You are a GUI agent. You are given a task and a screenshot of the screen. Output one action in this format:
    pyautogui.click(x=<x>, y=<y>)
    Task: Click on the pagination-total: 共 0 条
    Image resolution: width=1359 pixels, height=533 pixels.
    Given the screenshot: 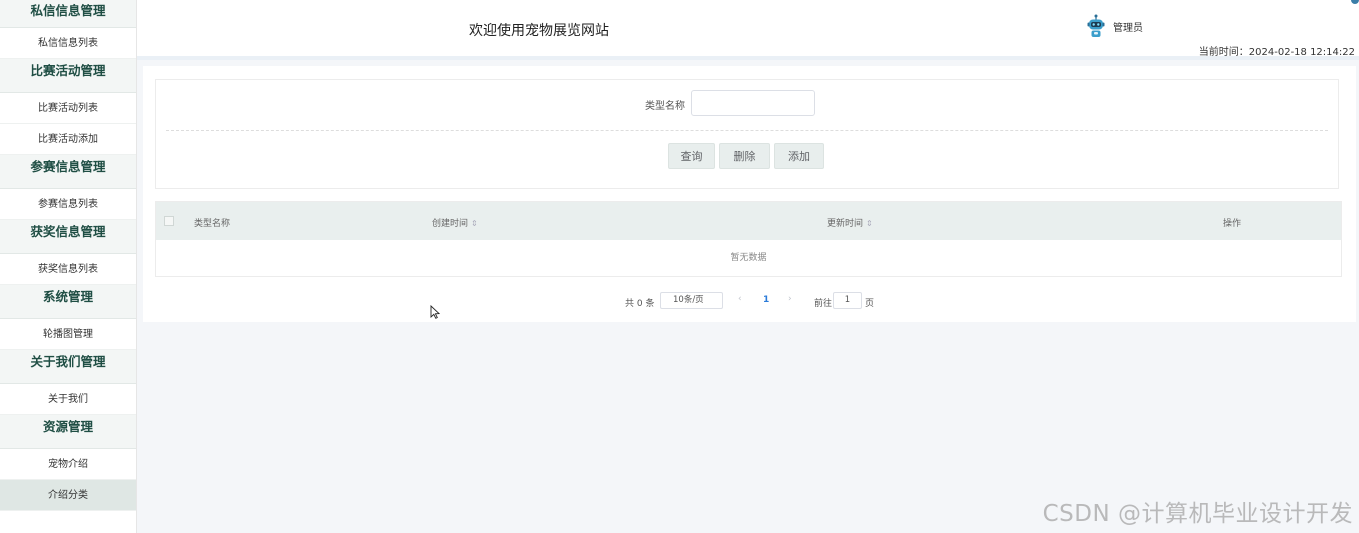 What is the action you would take?
    pyautogui.click(x=640, y=304)
    